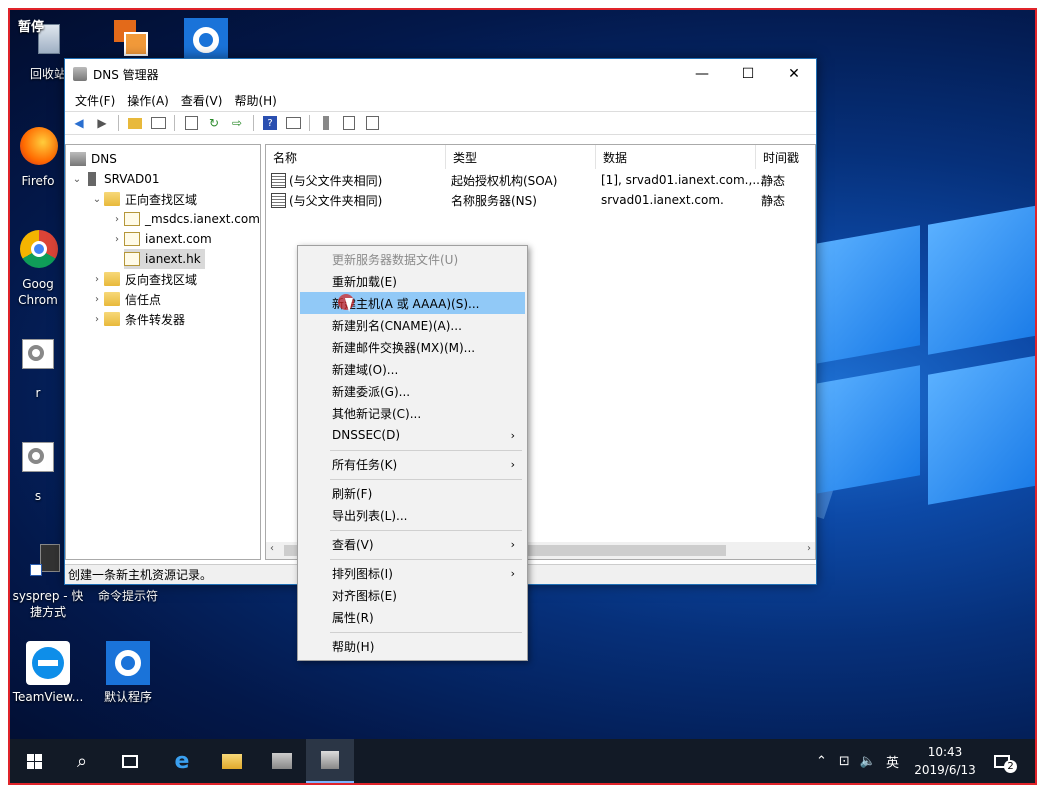 This screenshot has height=795, width=1051. I want to click on folder-icon, so click(112, 299).